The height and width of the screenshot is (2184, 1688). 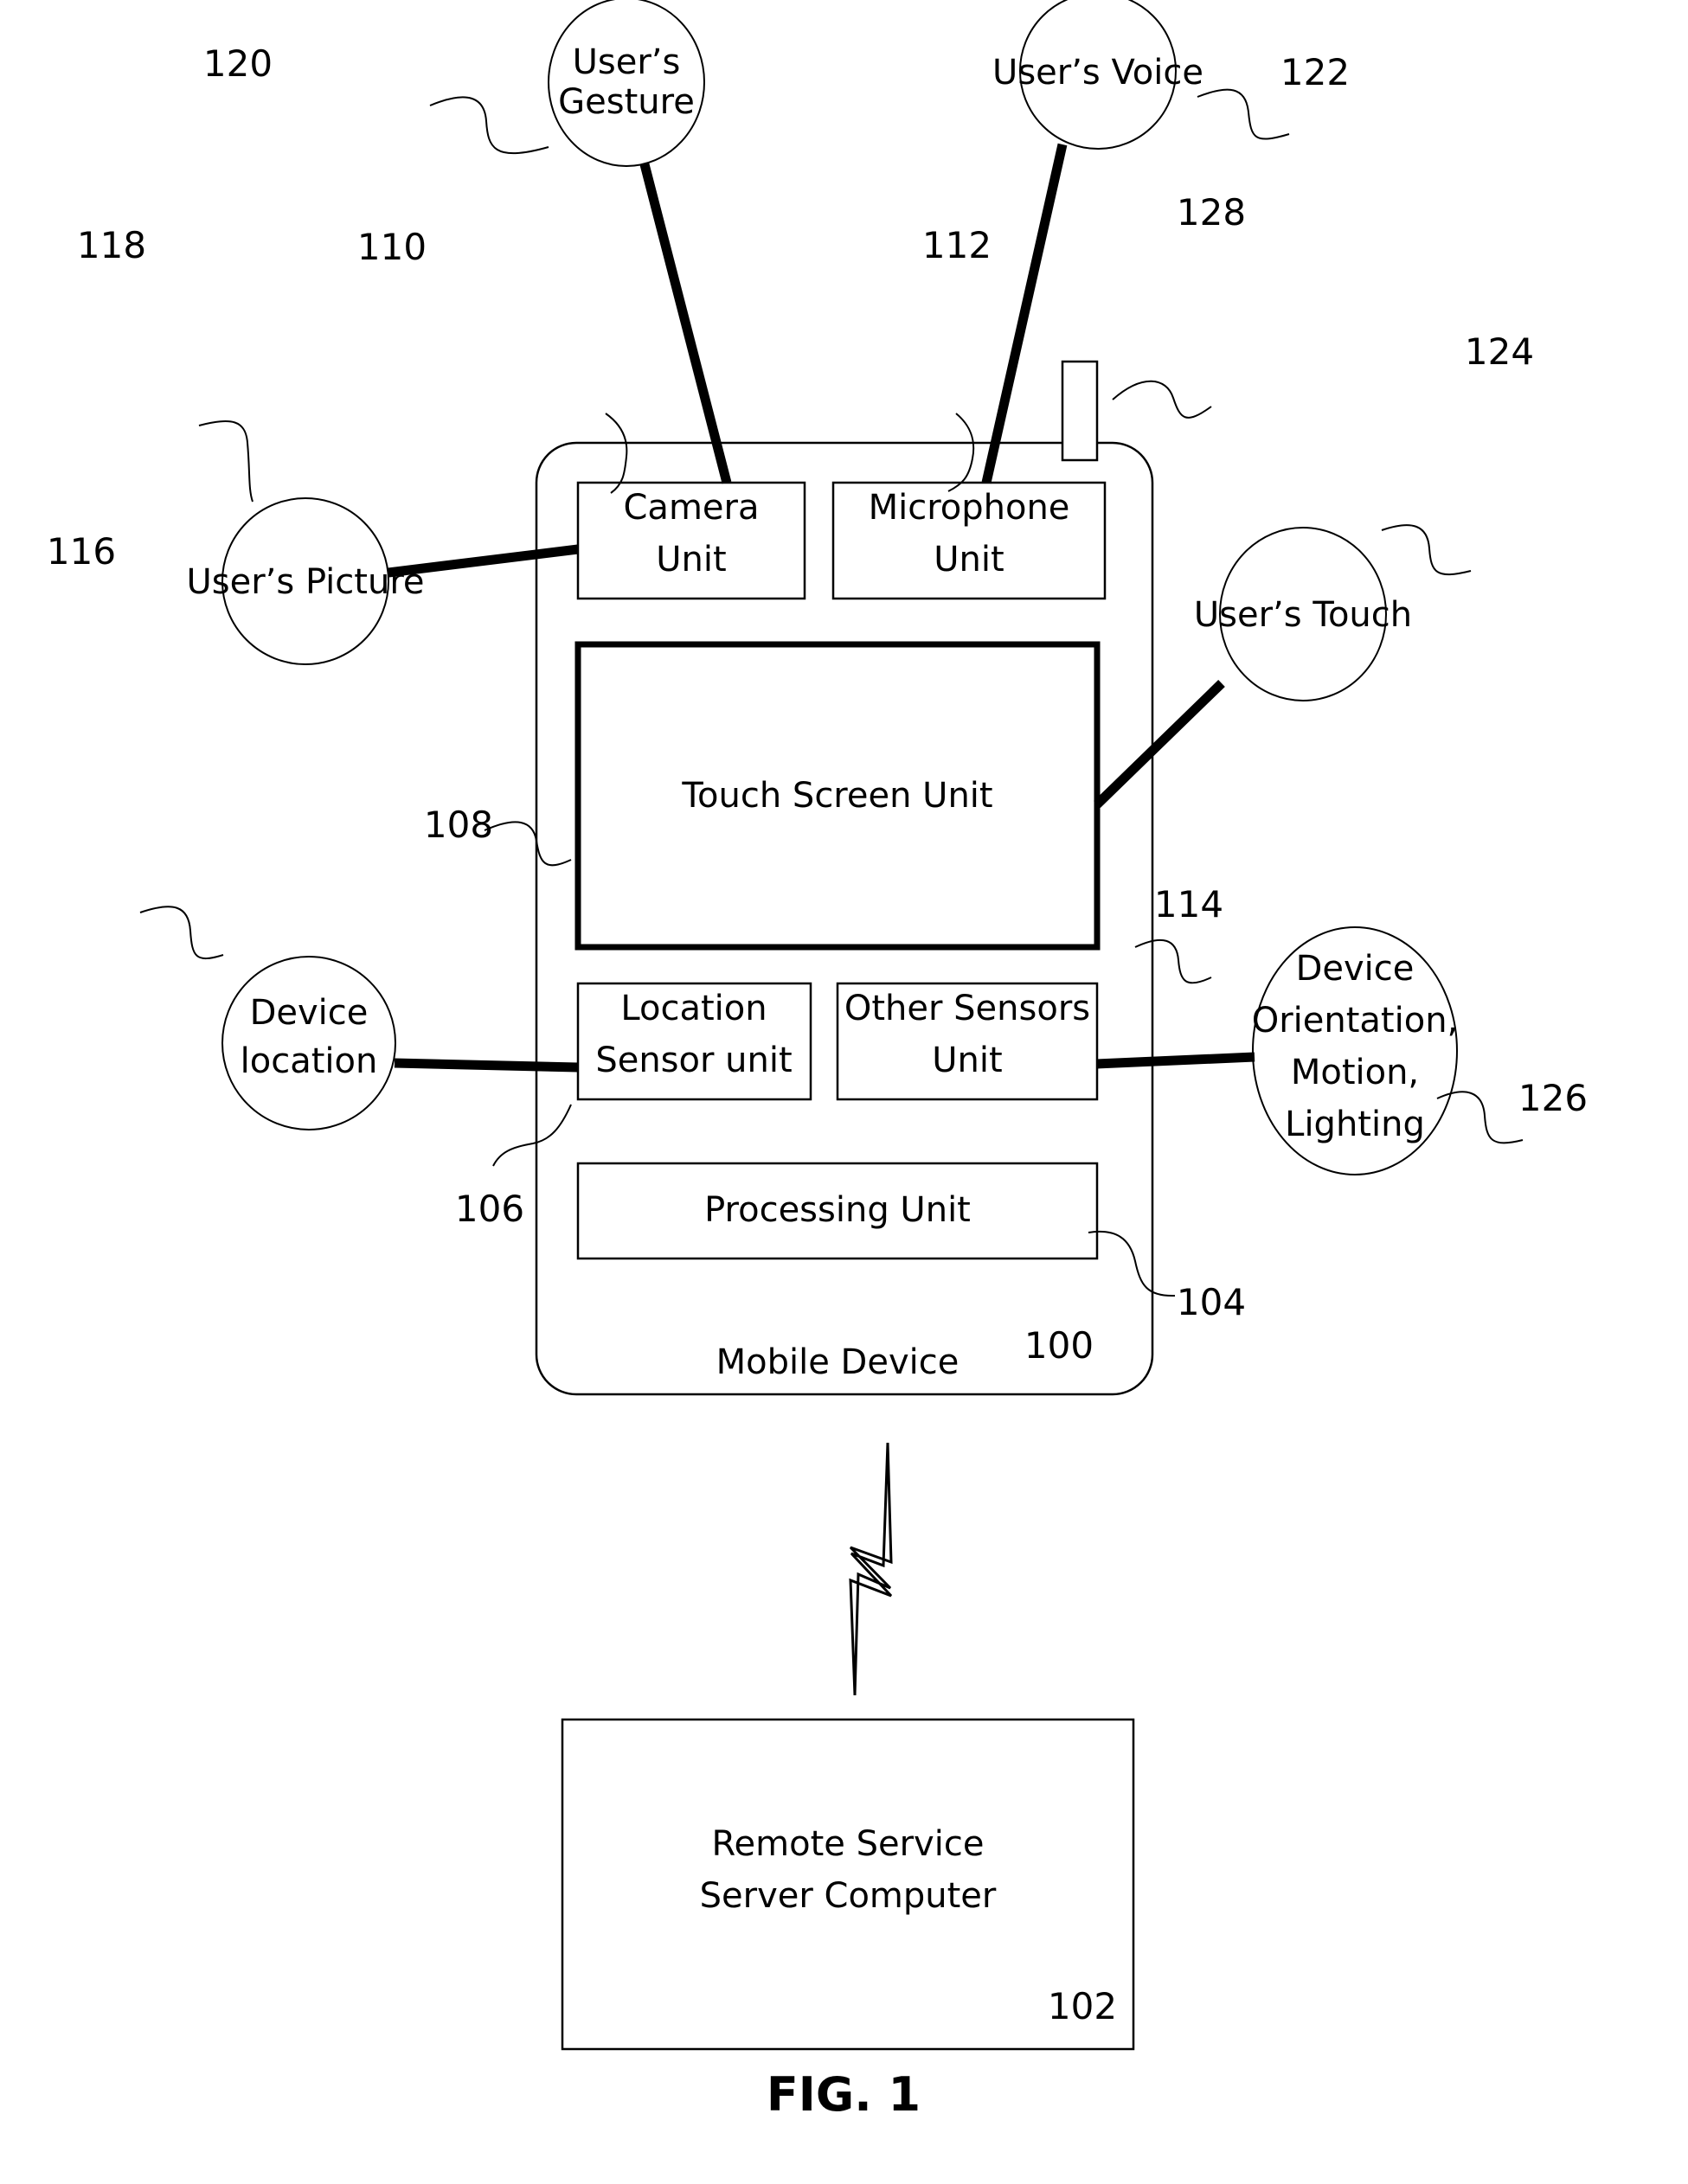 What do you see at coordinates (838, 1362) in the screenshot?
I see `mobile-device-label: Mobile Device` at bounding box center [838, 1362].